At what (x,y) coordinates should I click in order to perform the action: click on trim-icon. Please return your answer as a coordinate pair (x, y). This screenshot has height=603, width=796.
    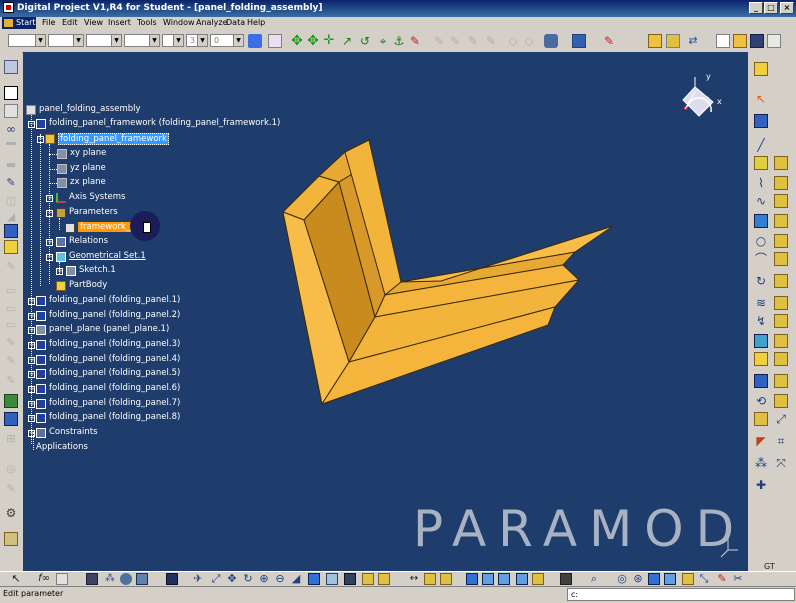
    Looking at the image, I should click on (781, 341).